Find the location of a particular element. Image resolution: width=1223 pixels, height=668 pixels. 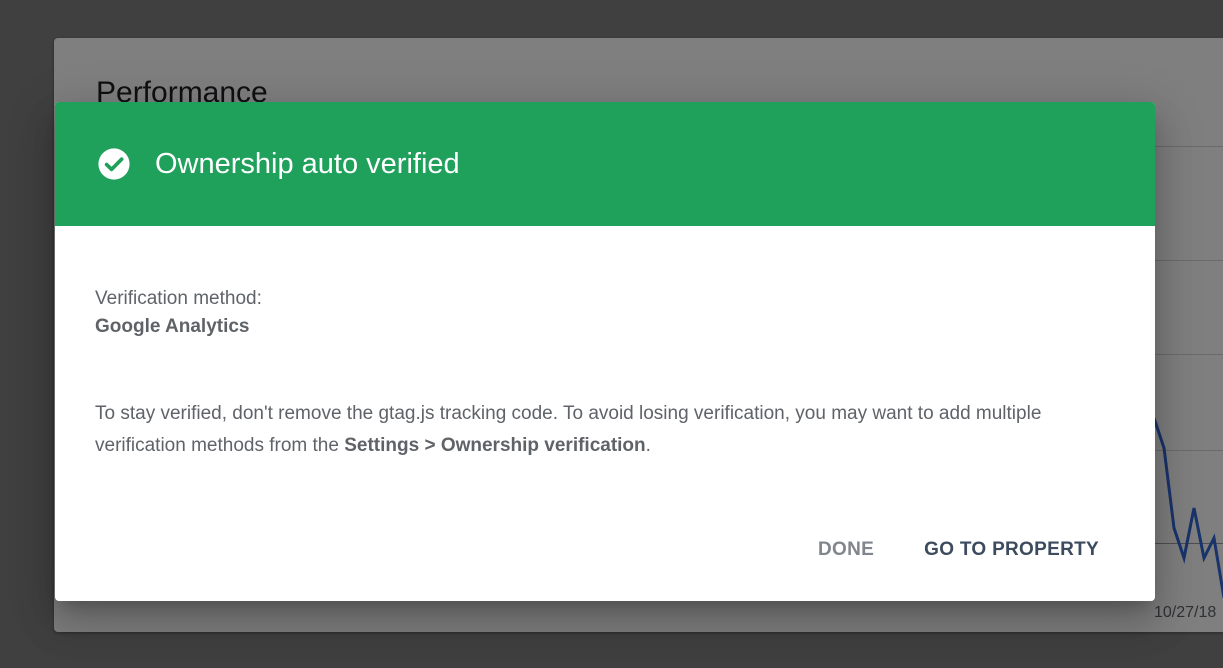

done-button: DONE is located at coordinates (846, 550).